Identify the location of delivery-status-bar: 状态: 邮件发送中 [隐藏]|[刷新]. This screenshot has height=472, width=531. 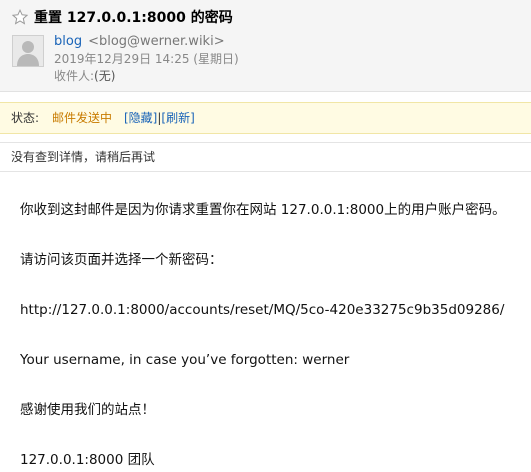
(265, 118).